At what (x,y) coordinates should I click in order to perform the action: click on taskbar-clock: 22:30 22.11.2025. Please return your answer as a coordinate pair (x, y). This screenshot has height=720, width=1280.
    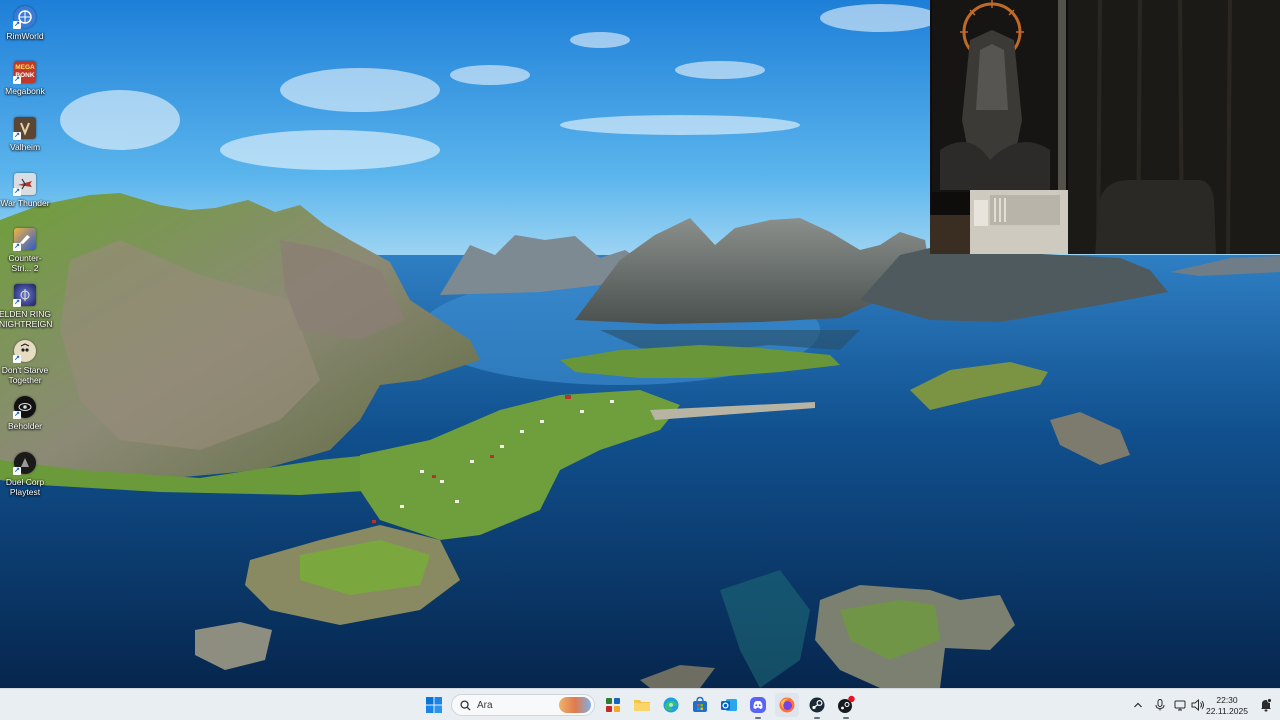
    Looking at the image, I should click on (1227, 706).